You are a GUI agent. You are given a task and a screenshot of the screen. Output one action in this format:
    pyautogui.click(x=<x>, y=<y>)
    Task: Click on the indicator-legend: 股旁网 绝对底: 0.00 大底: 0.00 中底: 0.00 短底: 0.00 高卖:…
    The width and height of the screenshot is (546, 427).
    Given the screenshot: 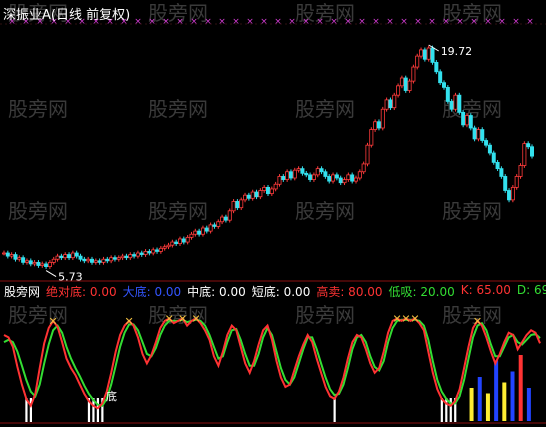 What is the action you would take?
    pyautogui.click(x=275, y=291)
    